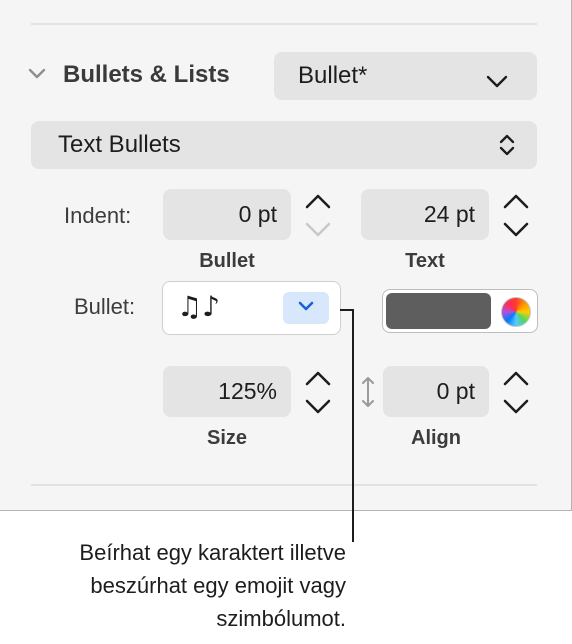  I want to click on character-viewer-button, so click(306, 308).